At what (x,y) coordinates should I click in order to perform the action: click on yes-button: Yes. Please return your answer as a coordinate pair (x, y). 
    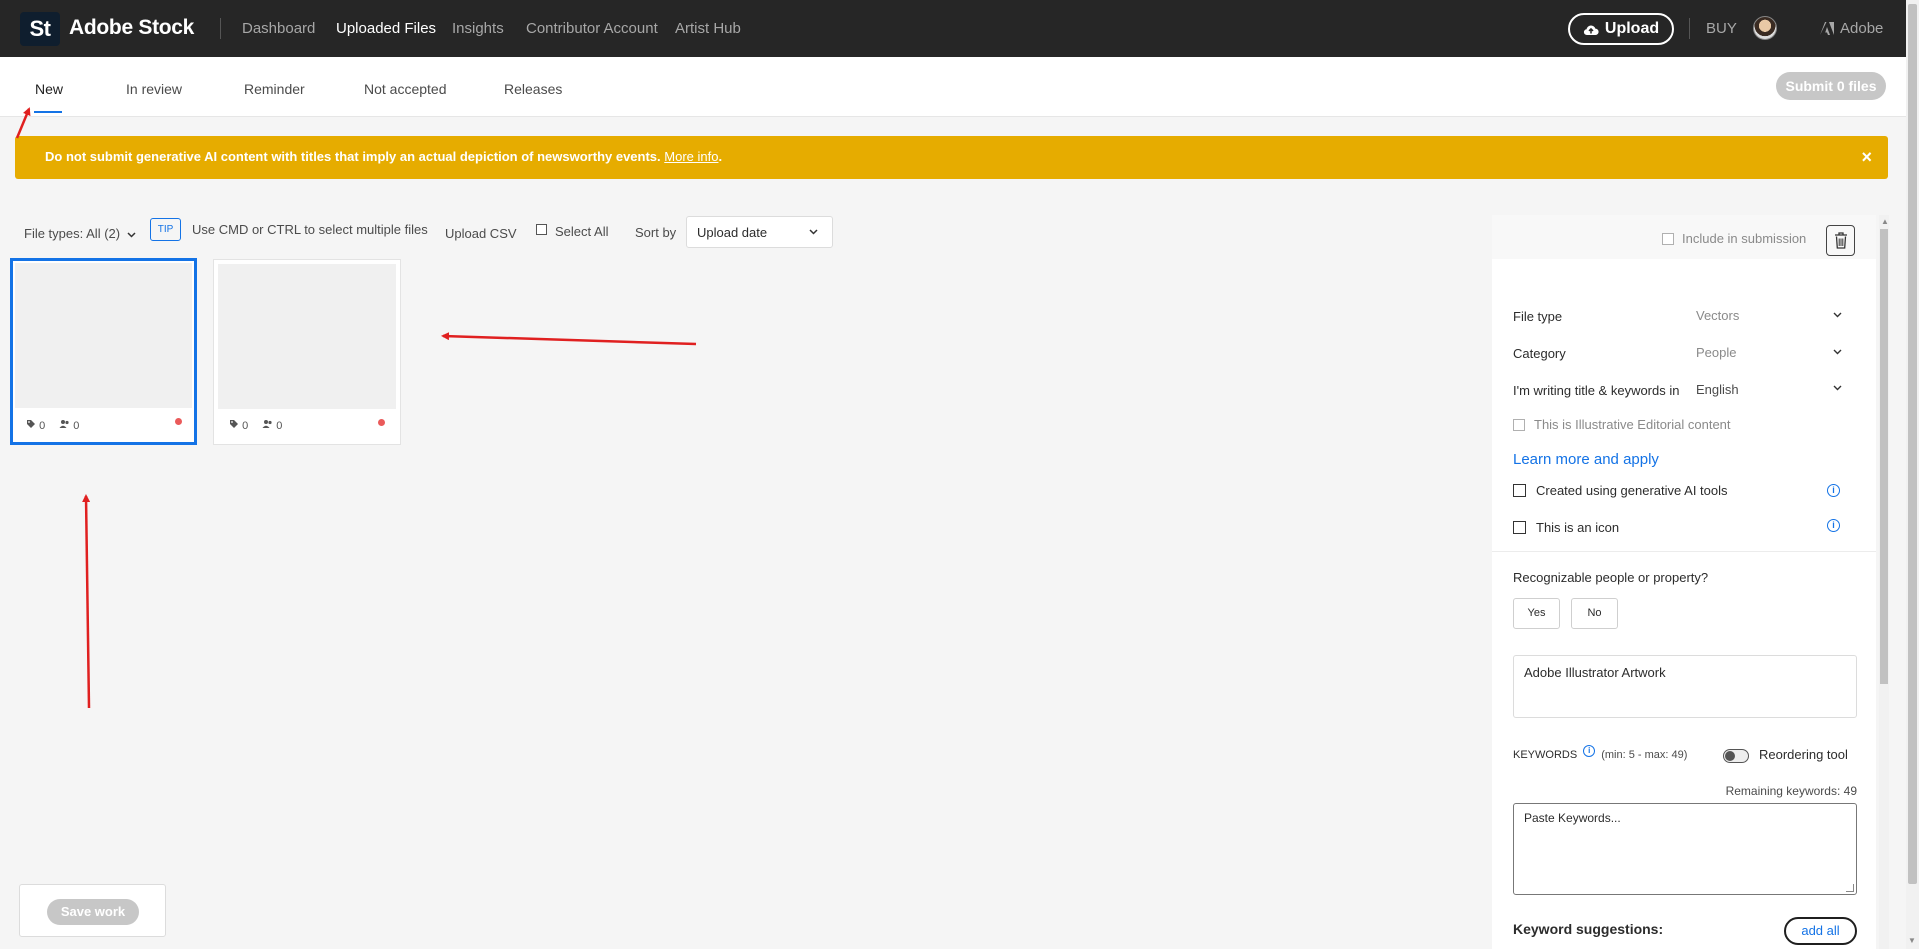
    Looking at the image, I should click on (1536, 613).